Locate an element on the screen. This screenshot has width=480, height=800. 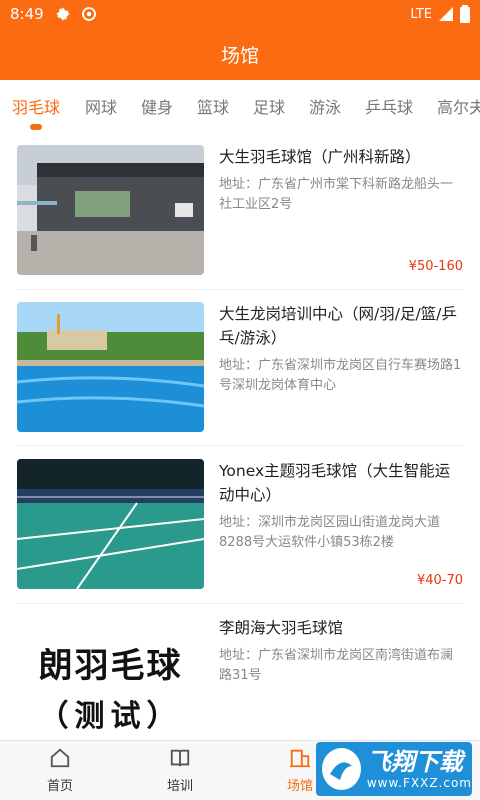
battery-icon is located at coordinates (465, 14).